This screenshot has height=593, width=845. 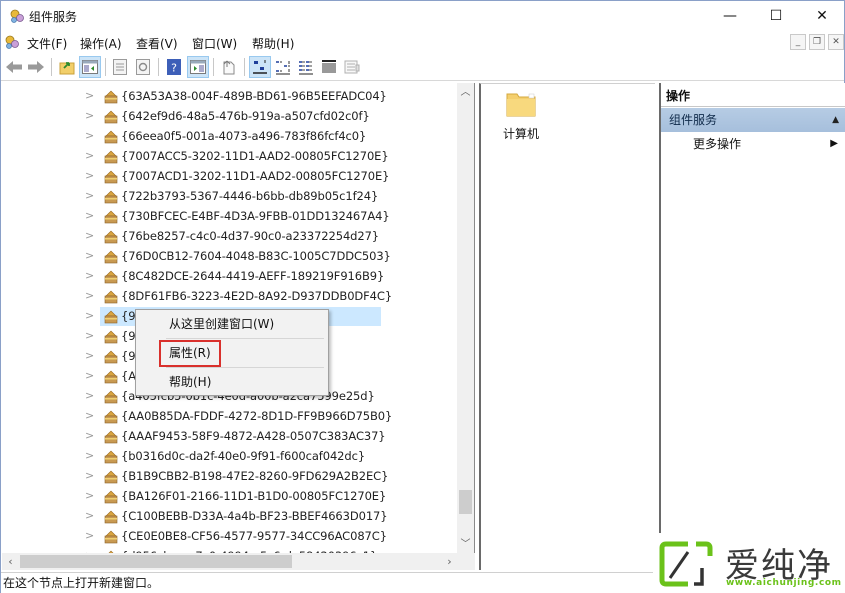 What do you see at coordinates (230, 156) in the screenshot?
I see `tree-item: > {7007ACC5-3202-11D1-AAD2-00805FC1270E}` at bounding box center [230, 156].